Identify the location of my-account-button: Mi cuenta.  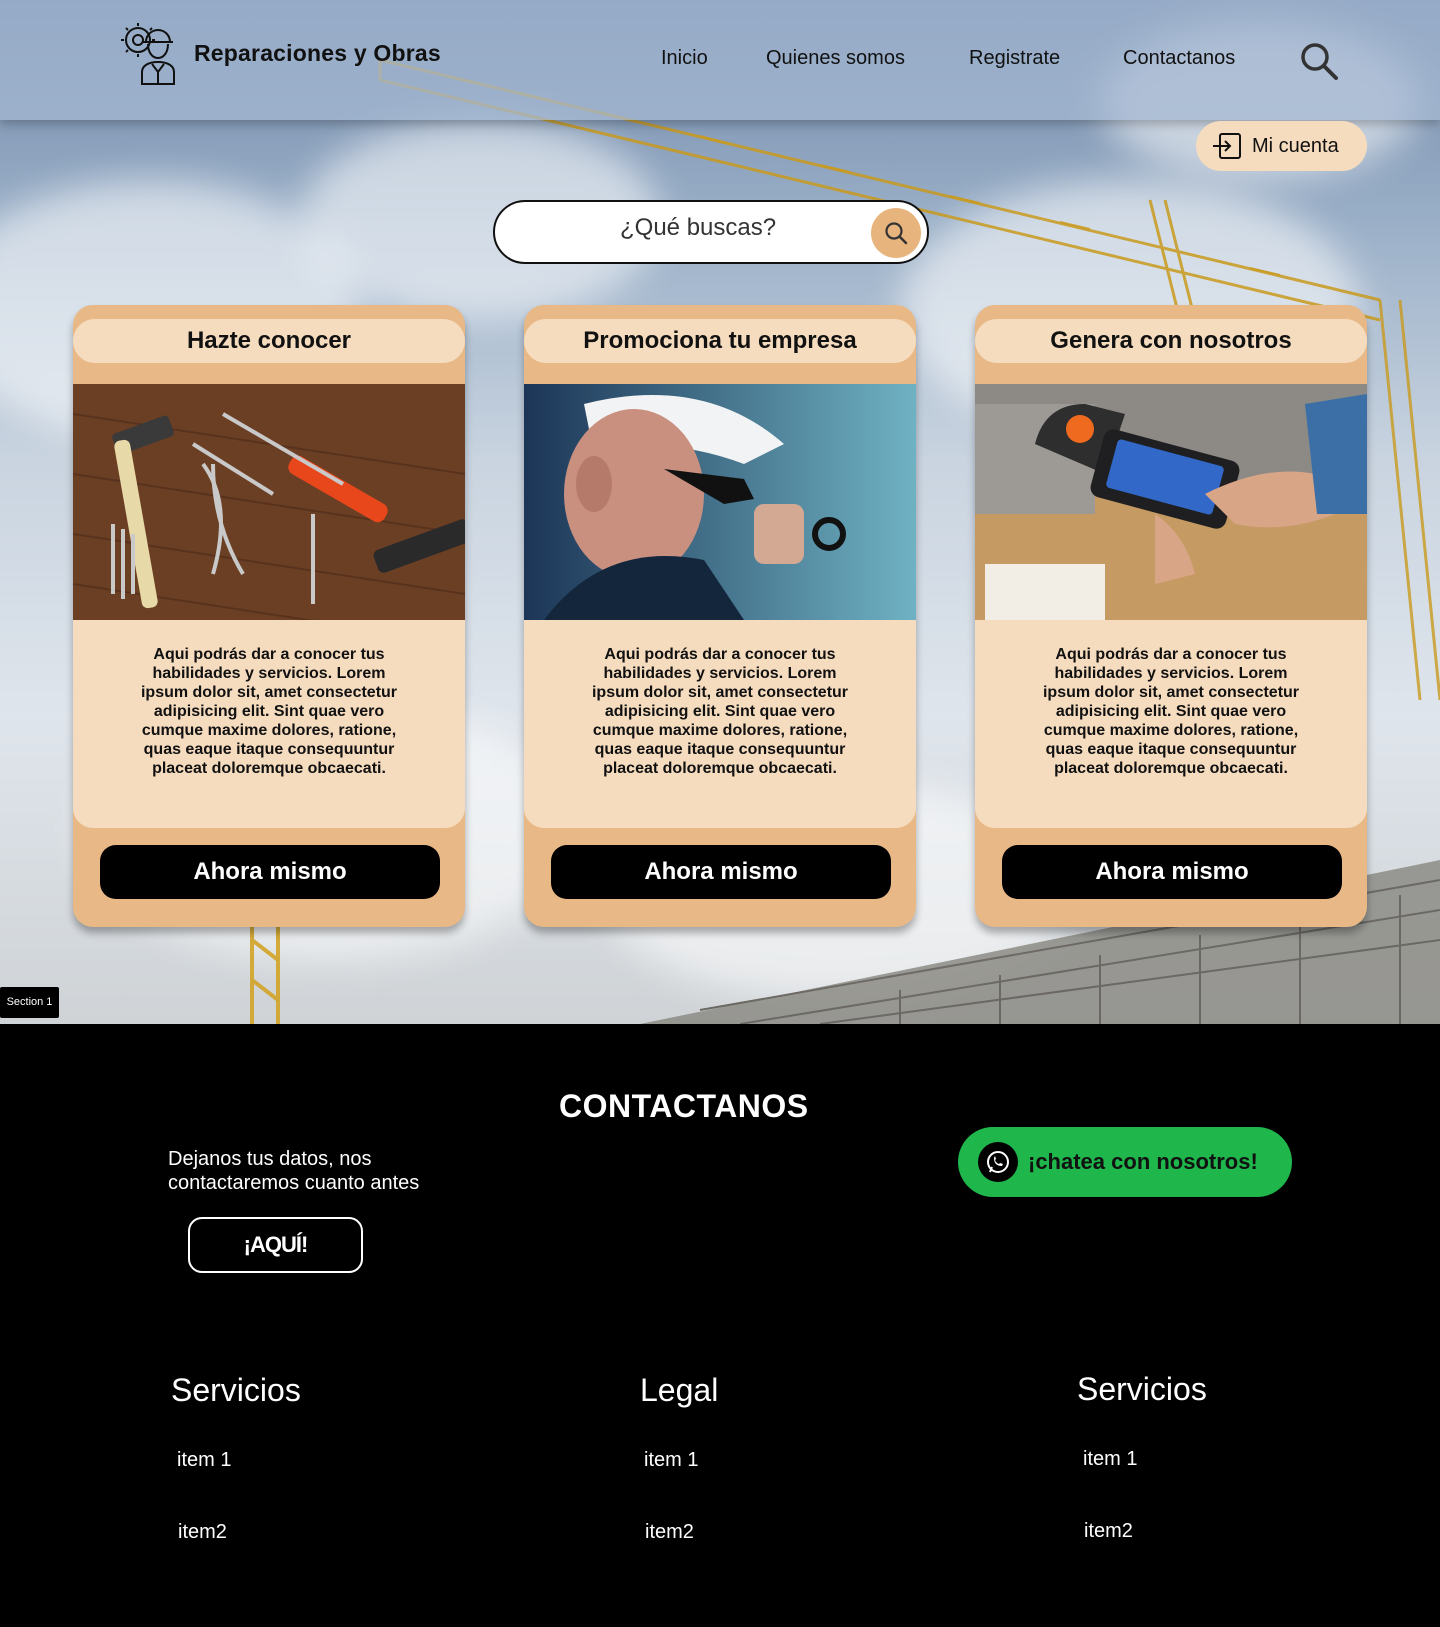
(1281, 146).